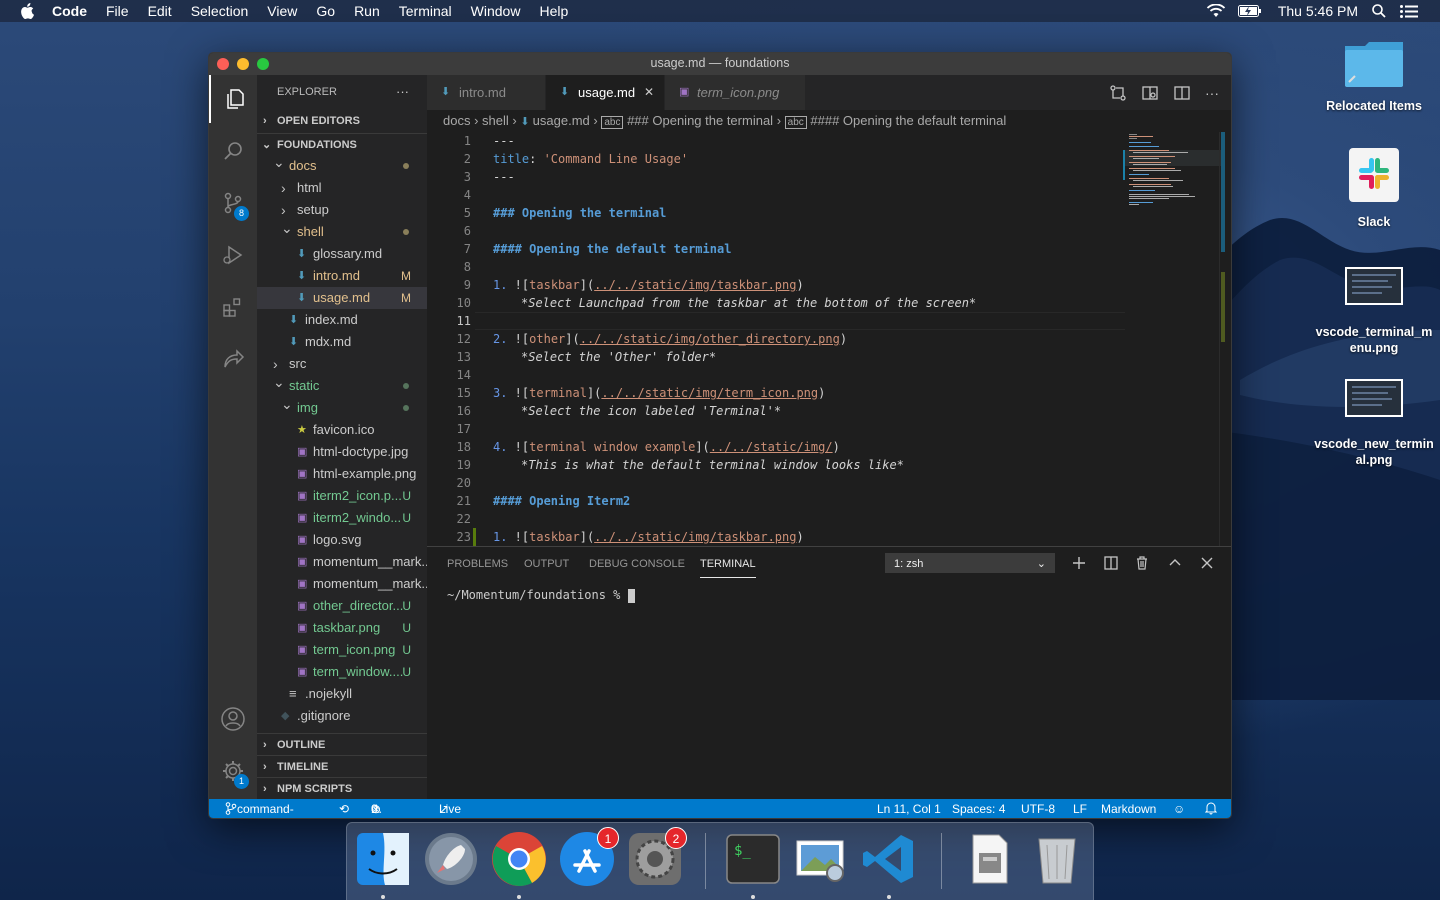 This screenshot has width=1440, height=900. Describe the element at coordinates (605, 92) in the screenshot. I see `tab-usage-md: ⬇ usage.md ✕` at that location.